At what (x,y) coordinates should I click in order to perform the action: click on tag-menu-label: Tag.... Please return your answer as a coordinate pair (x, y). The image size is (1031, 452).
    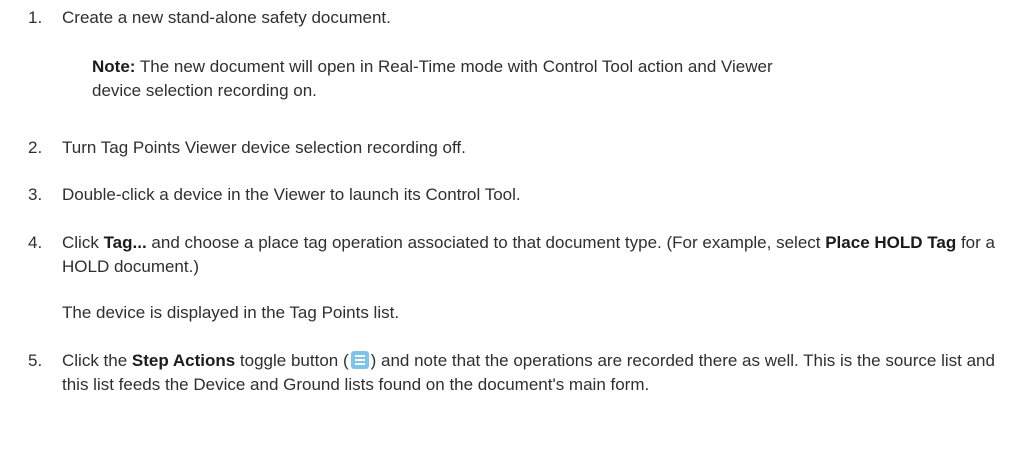
    Looking at the image, I should click on (125, 242).